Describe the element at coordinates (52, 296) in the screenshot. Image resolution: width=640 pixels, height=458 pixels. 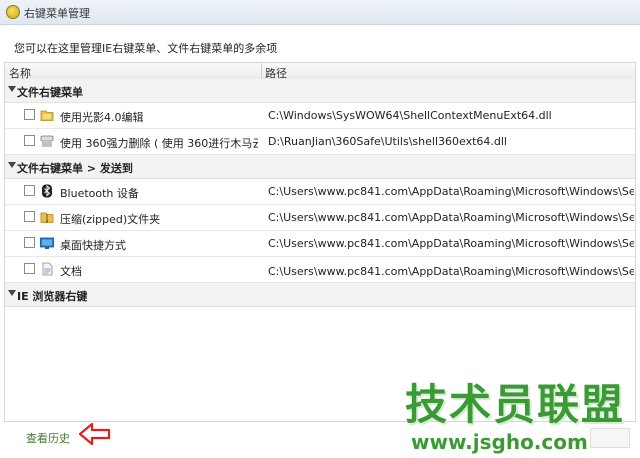
I see `group-label: IE 浏览器右键` at that location.